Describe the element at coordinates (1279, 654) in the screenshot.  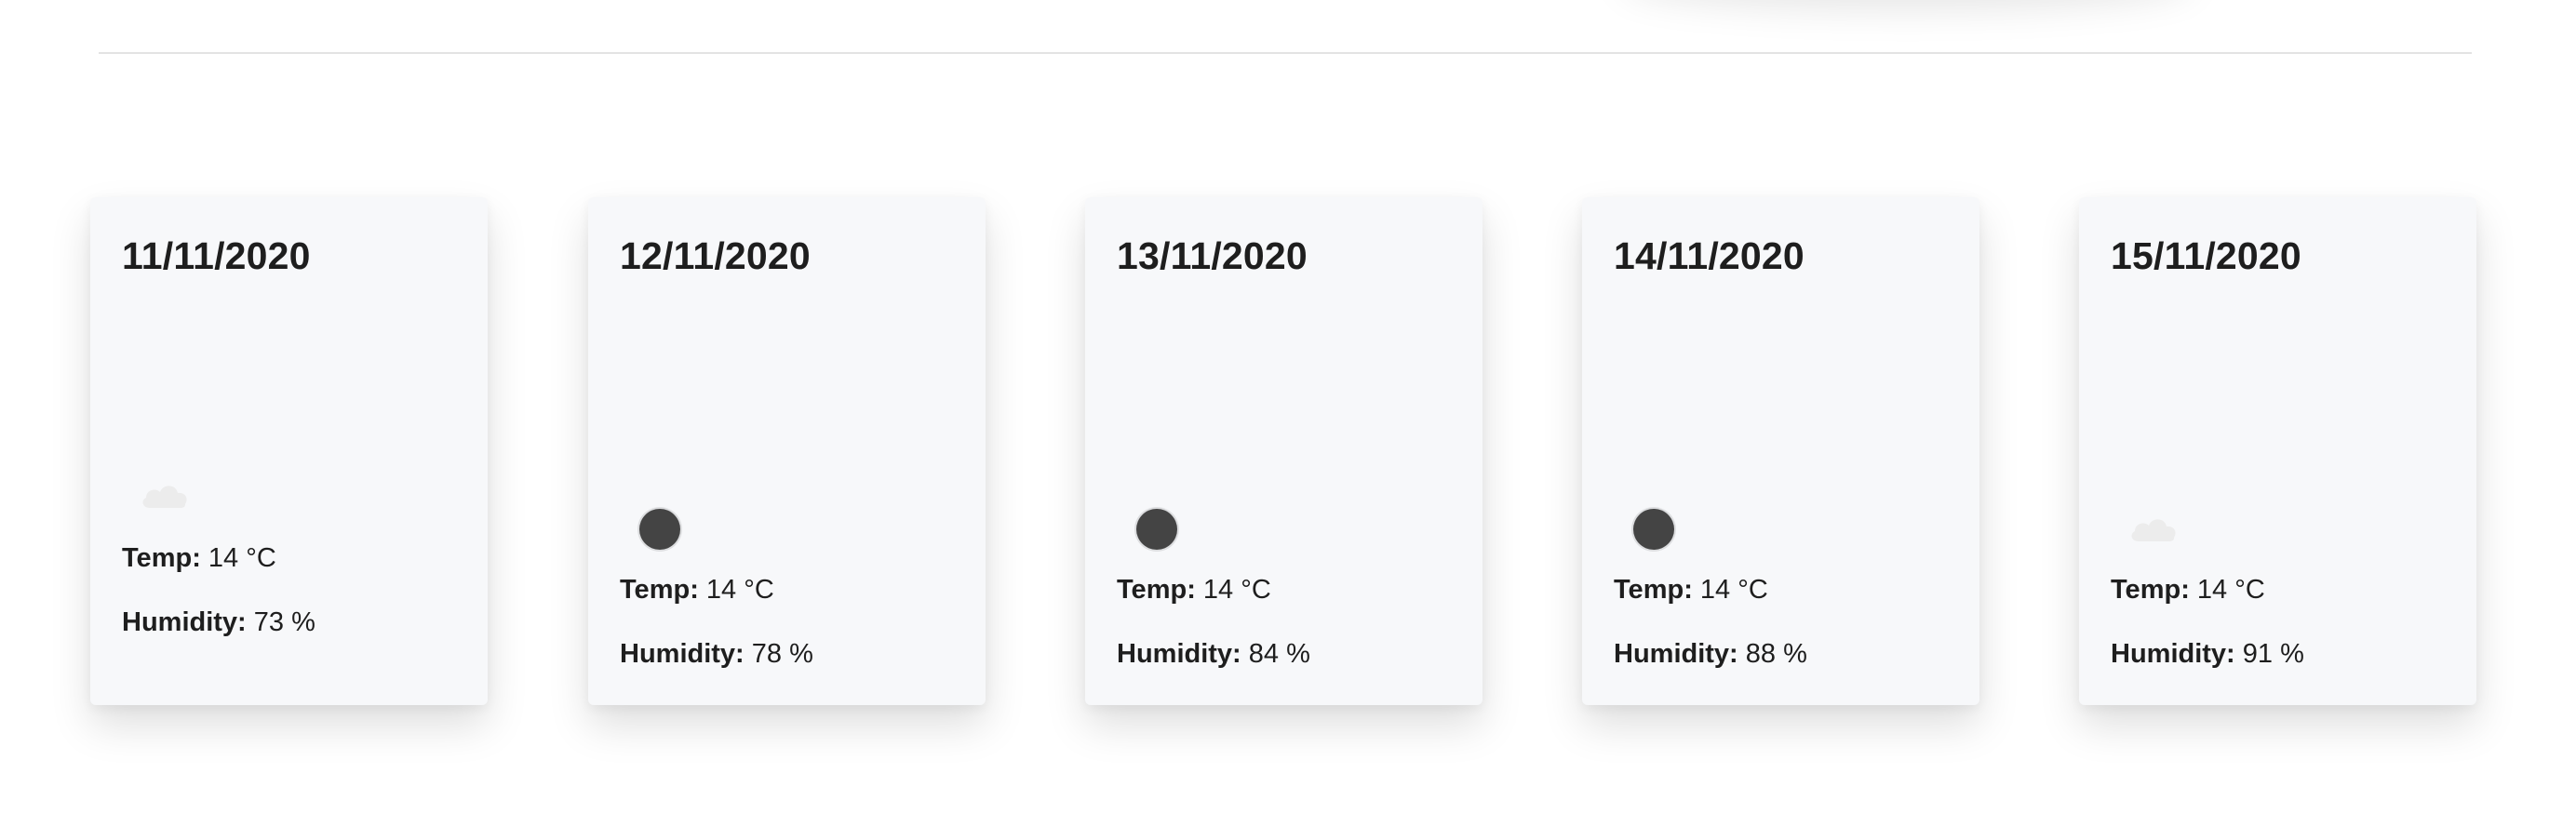
I see `humidity-value: 84 %` at that location.